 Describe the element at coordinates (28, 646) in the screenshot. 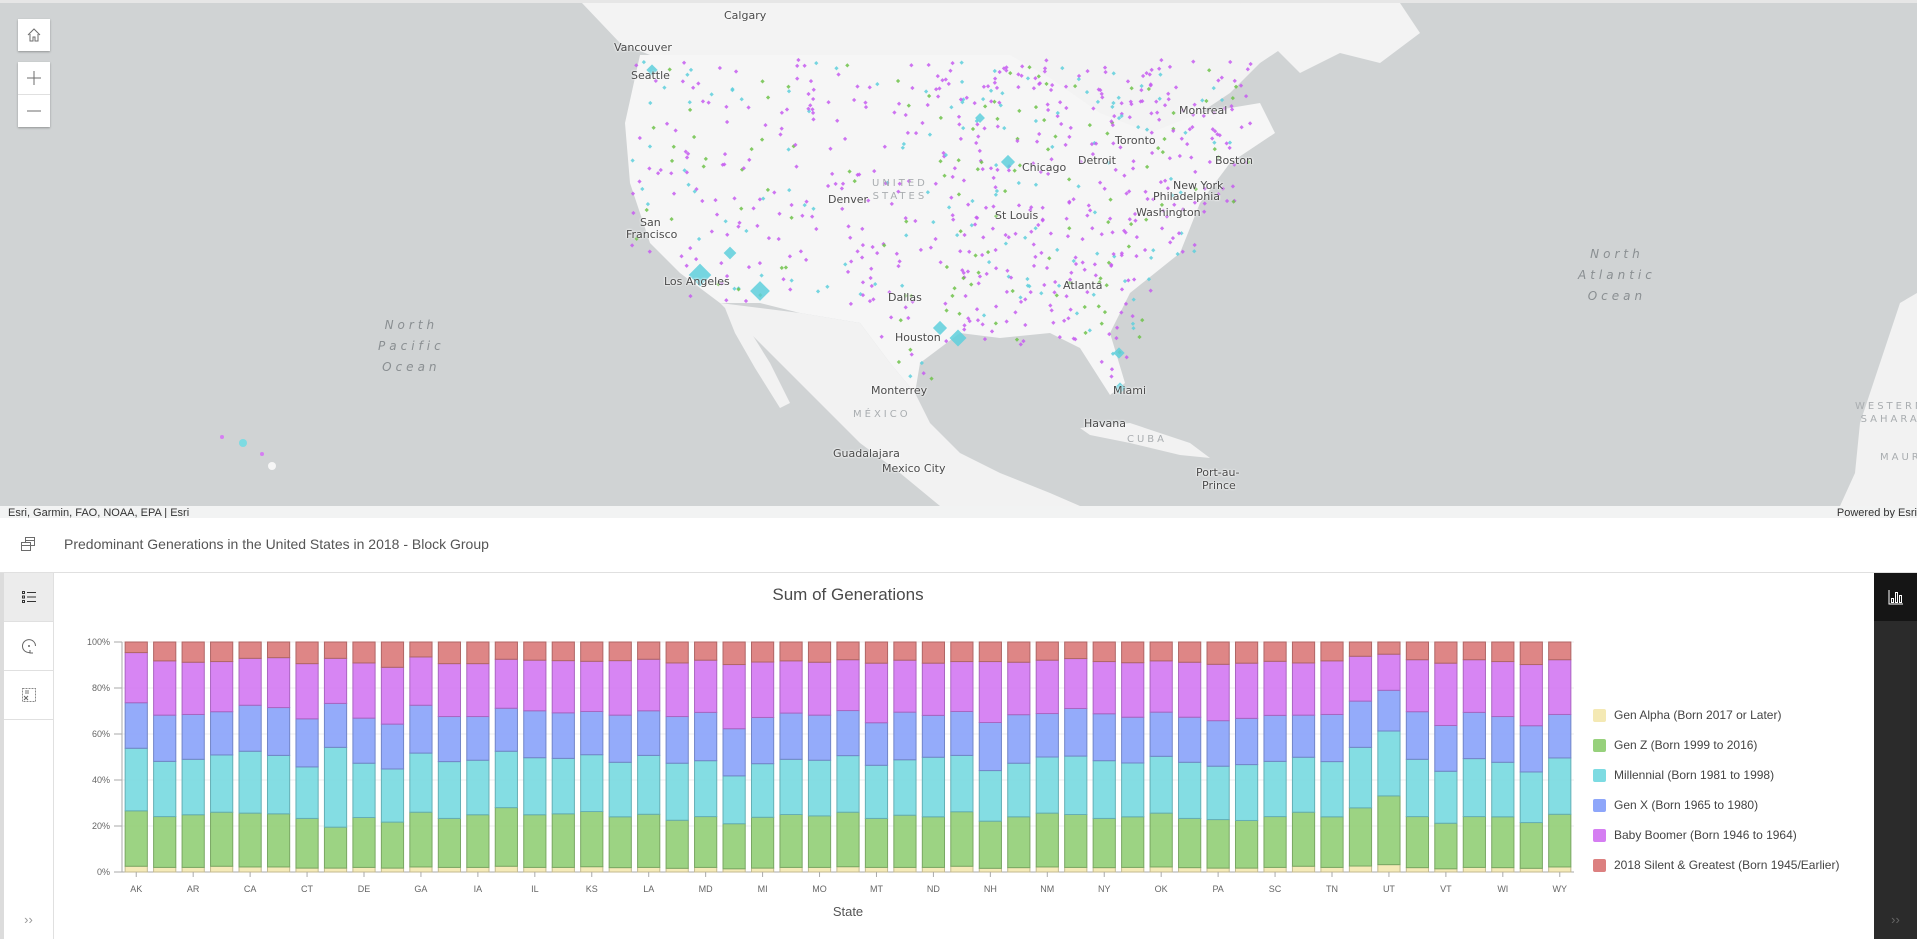

I see `rotate-tool-button` at that location.